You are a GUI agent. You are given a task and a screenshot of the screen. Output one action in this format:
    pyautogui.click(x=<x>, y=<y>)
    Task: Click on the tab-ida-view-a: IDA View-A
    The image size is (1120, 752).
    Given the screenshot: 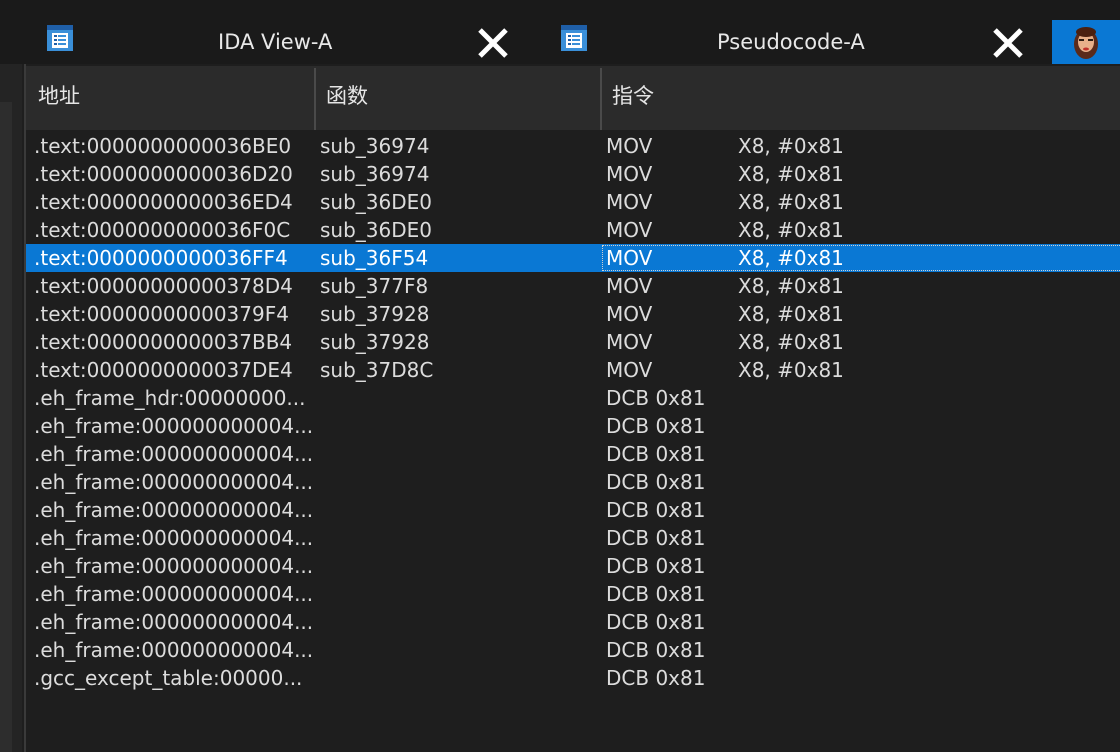 What is the action you would take?
    pyautogui.click(x=270, y=32)
    